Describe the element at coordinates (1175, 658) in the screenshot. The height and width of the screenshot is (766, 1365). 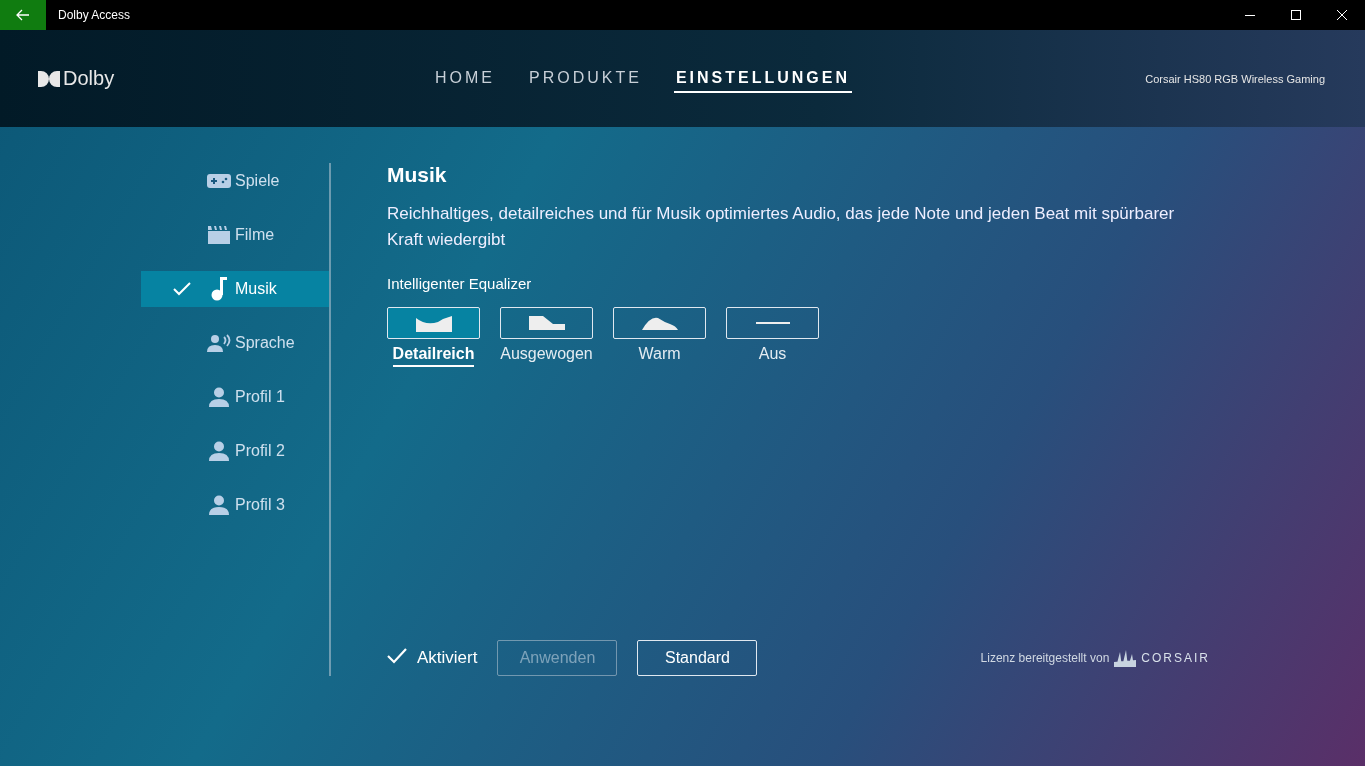
I see `brand-text: CORSAIR` at that location.